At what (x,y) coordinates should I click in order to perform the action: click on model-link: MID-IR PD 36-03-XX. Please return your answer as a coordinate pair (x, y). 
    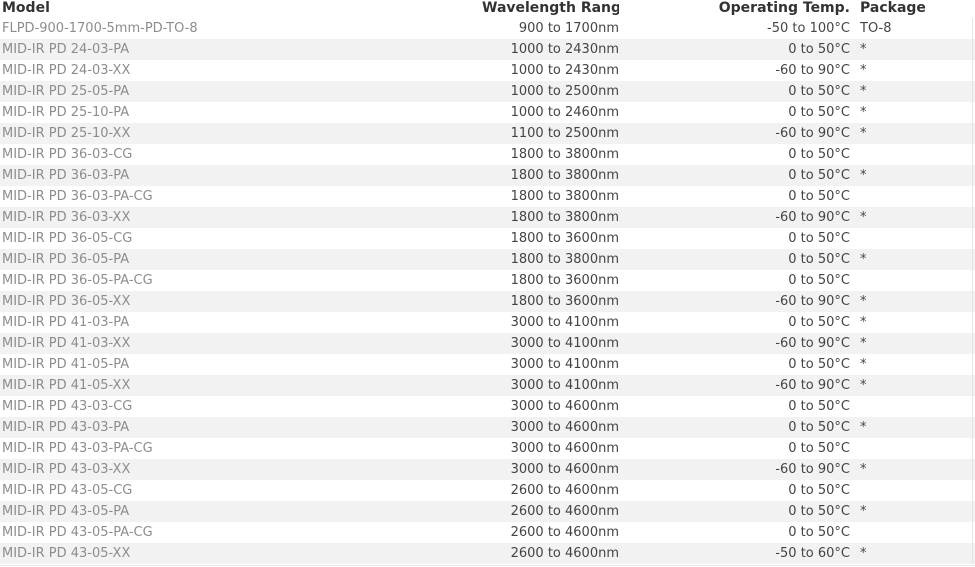
    Looking at the image, I should click on (241, 217).